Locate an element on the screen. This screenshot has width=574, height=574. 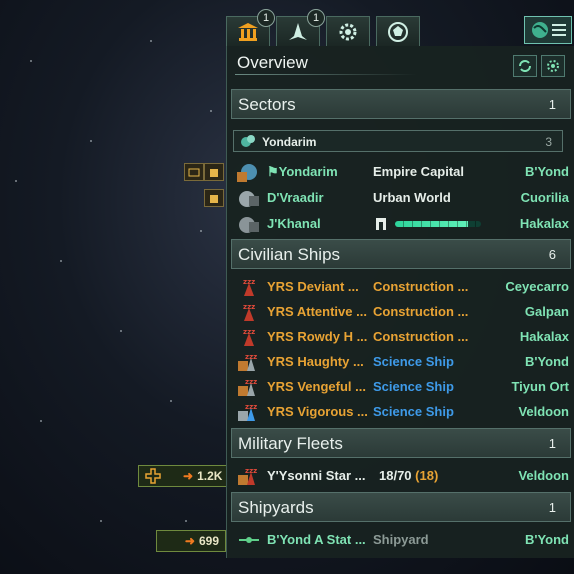
government-badge: 1 is located at coordinates (266, 18).